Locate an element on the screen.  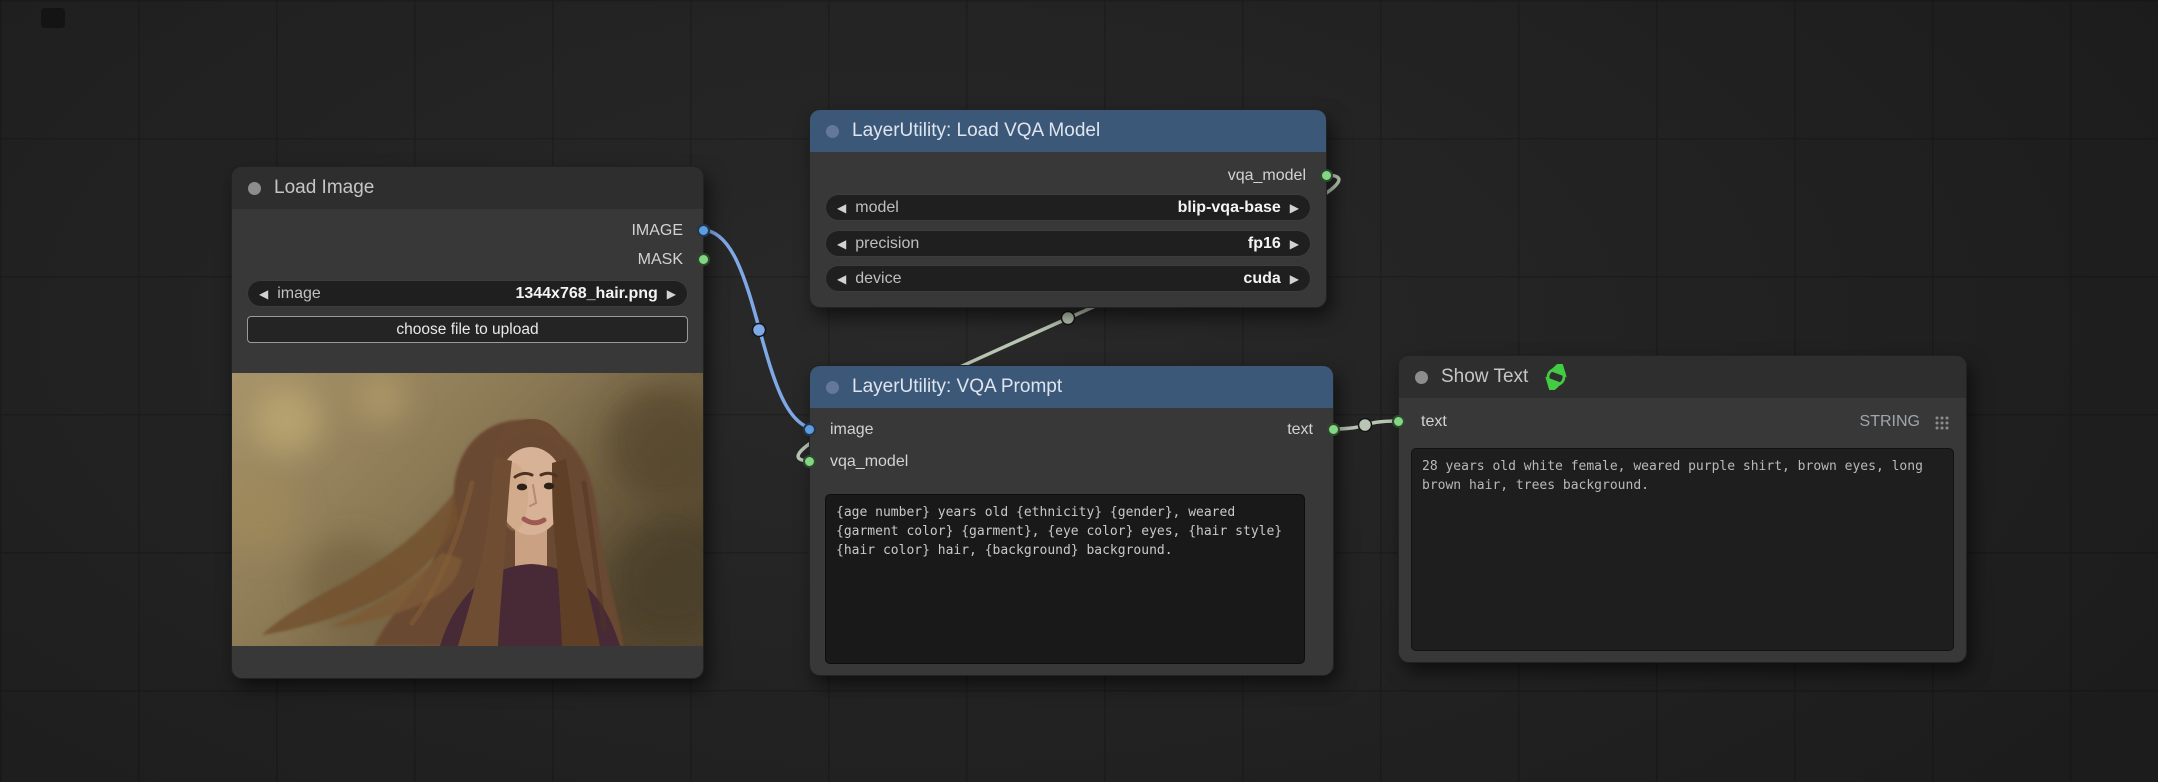
combo-value: fp16 is located at coordinates (1264, 243).